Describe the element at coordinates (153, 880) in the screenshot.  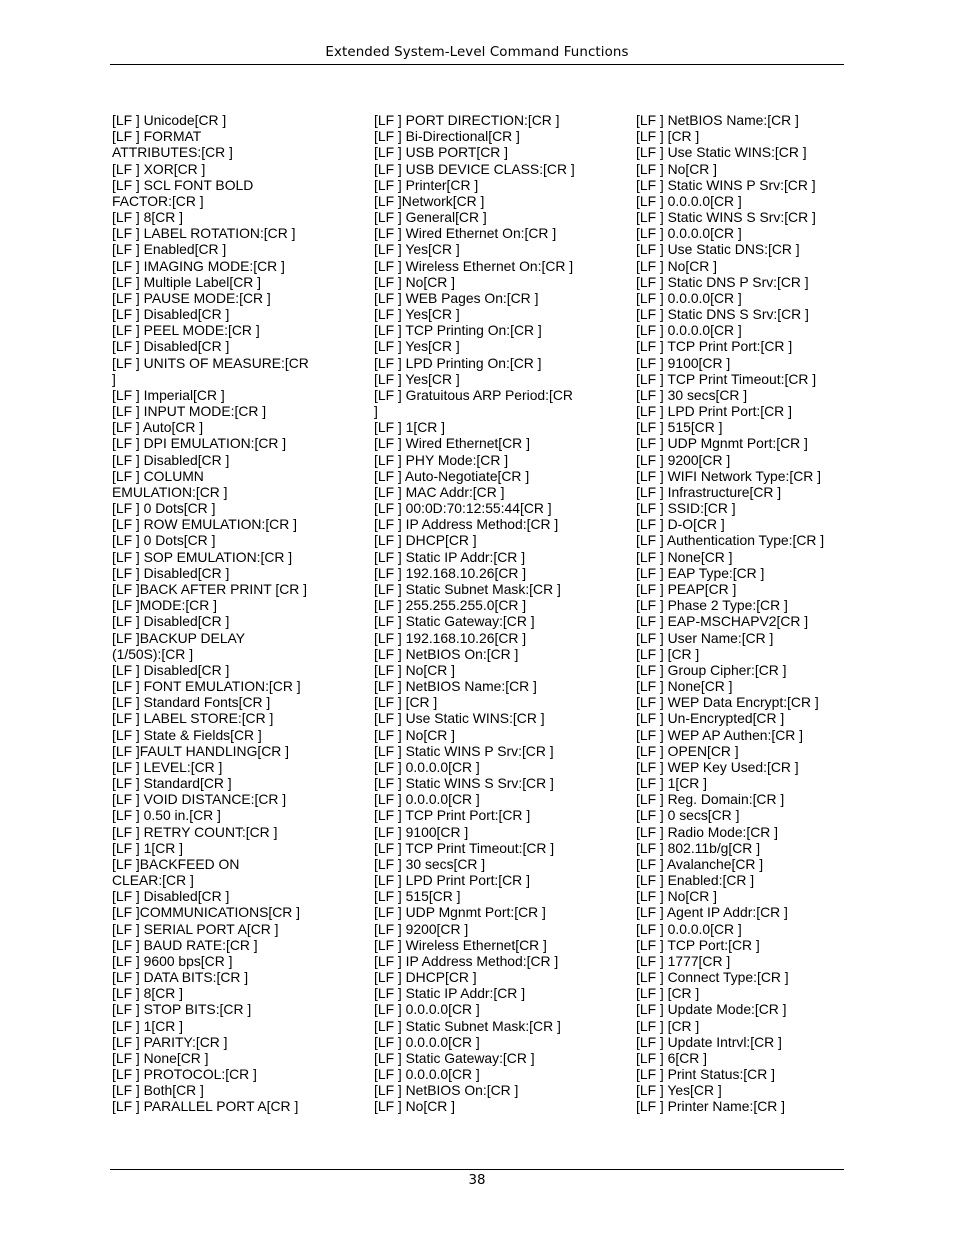
I see `command-line: CLEAR:[CR ]` at that location.